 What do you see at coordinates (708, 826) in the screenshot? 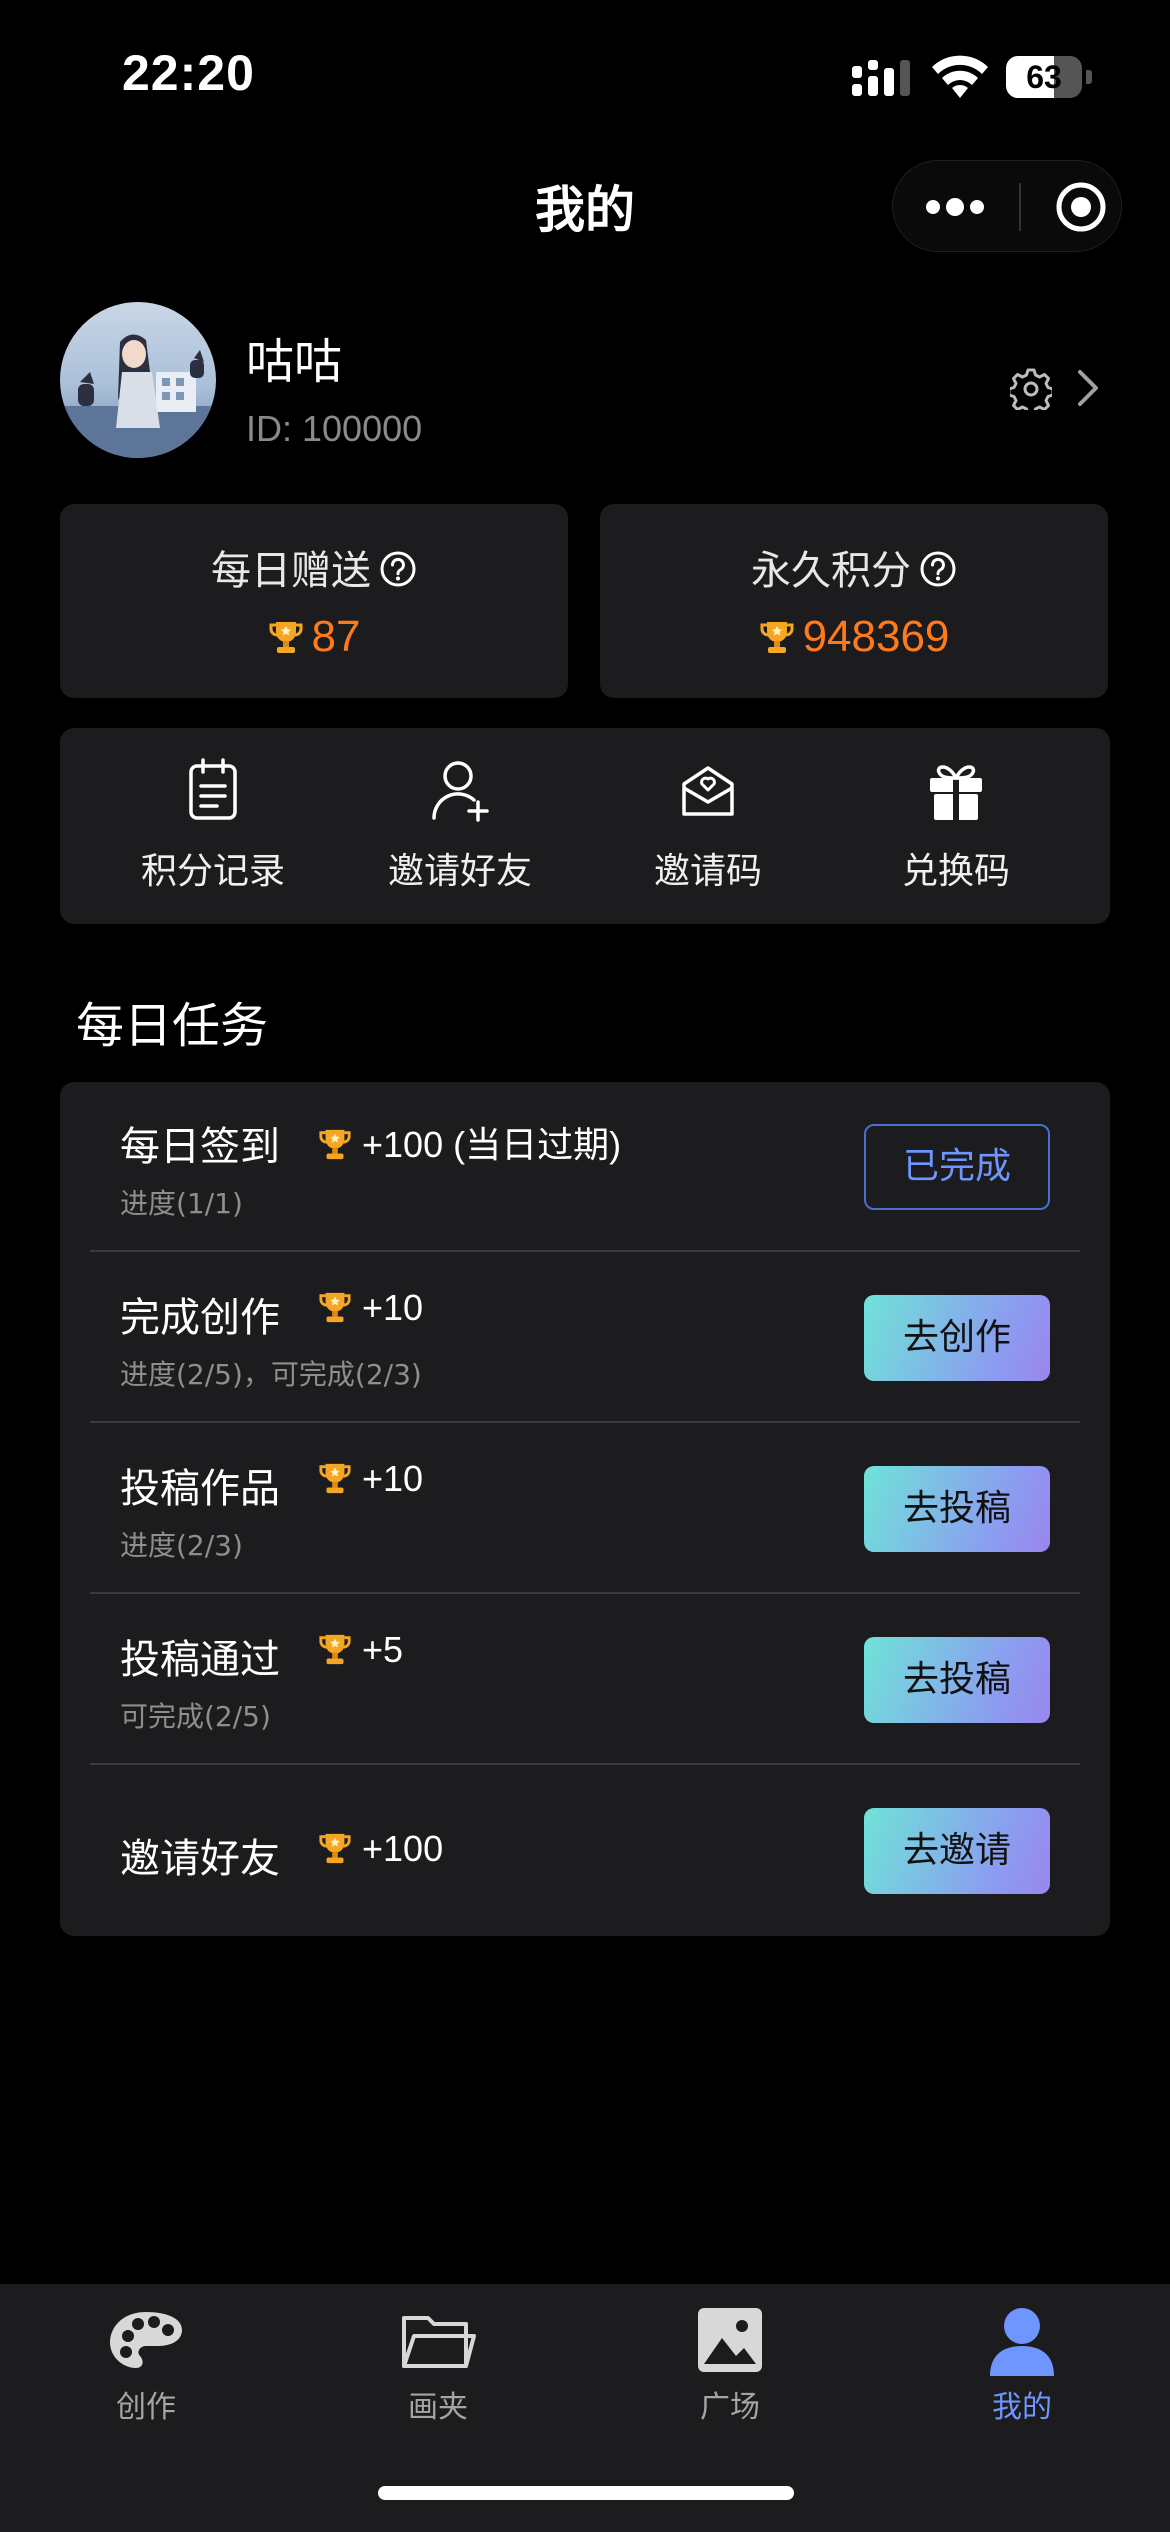
I see `invite-code-button: 邀请码` at bounding box center [708, 826].